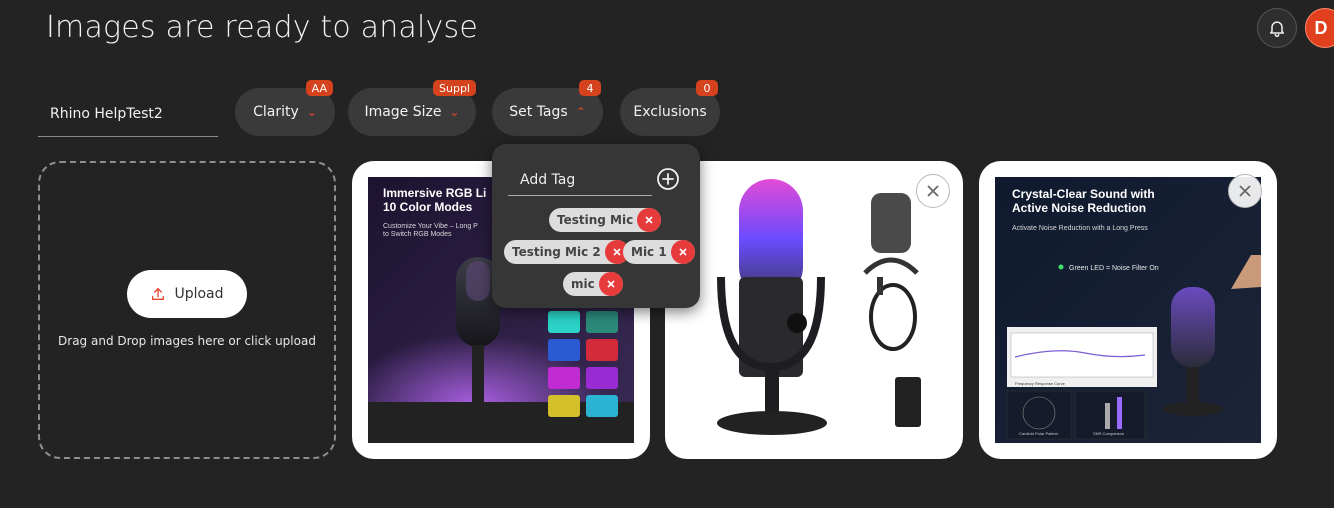 This screenshot has width=1334, height=508. I want to click on tag-chip: Mic 1, so click(659, 252).